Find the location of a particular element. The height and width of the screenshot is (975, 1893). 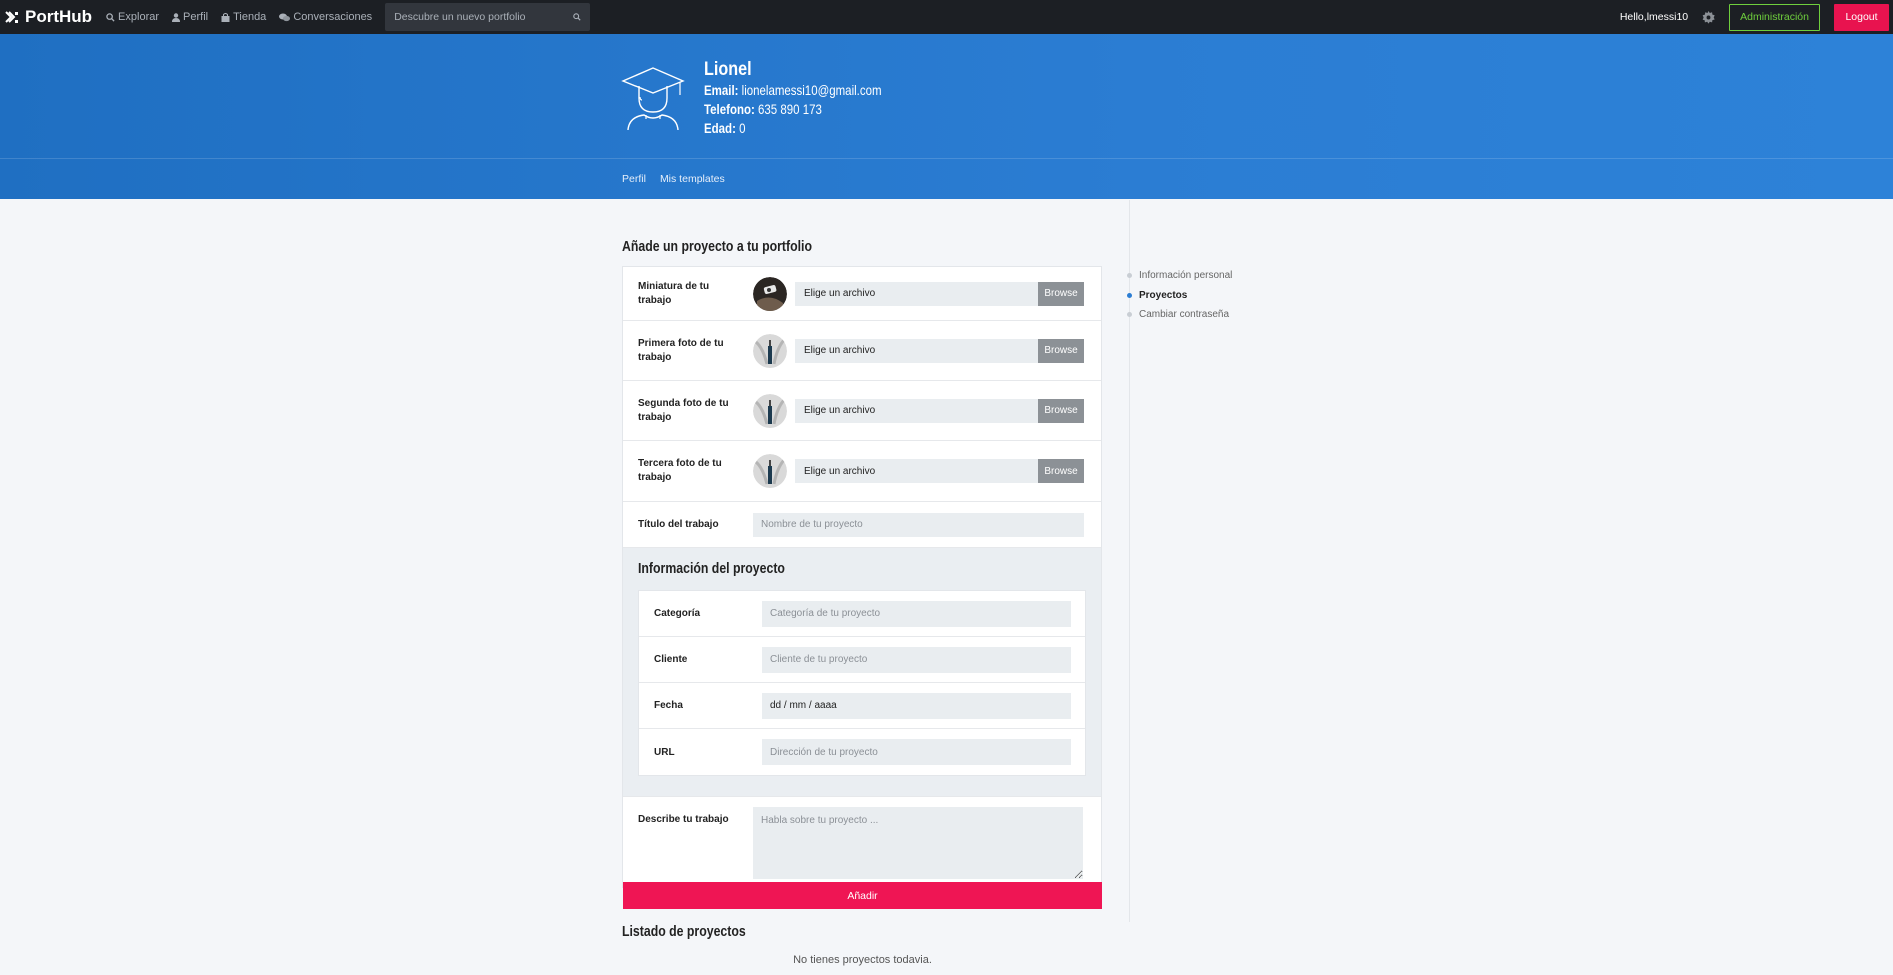

category-row: Categoría is located at coordinates (862, 614).